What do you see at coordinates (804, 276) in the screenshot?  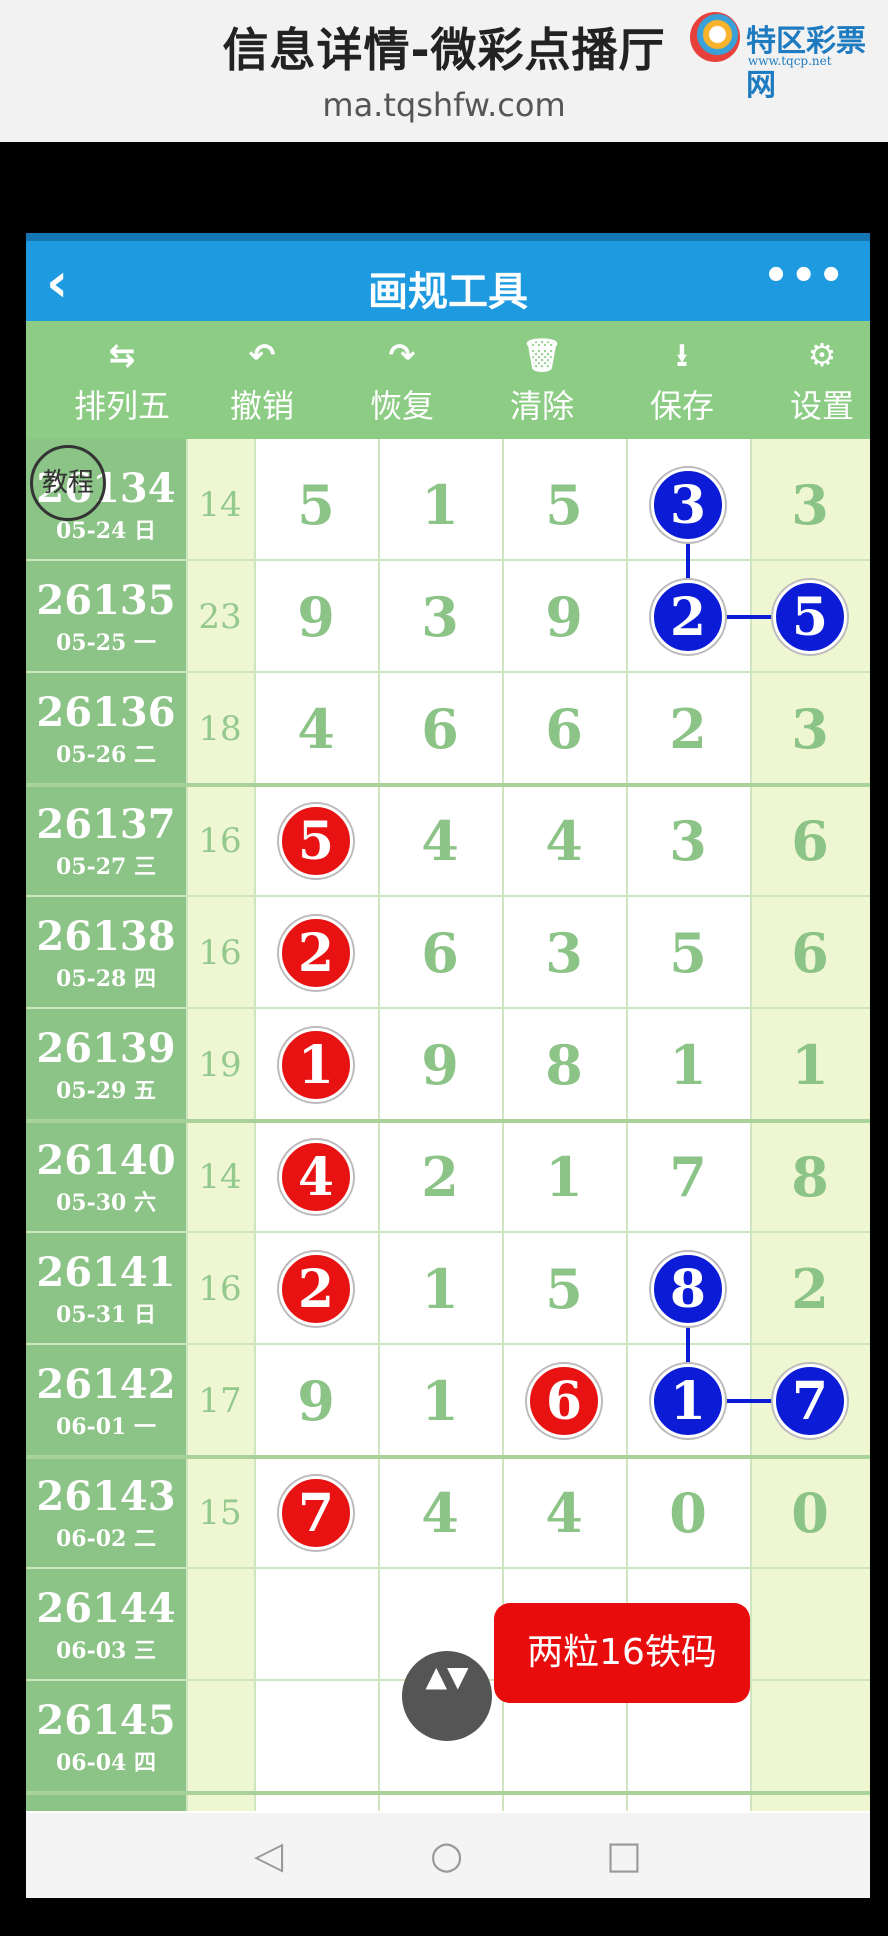 I see `more-icon: •••` at bounding box center [804, 276].